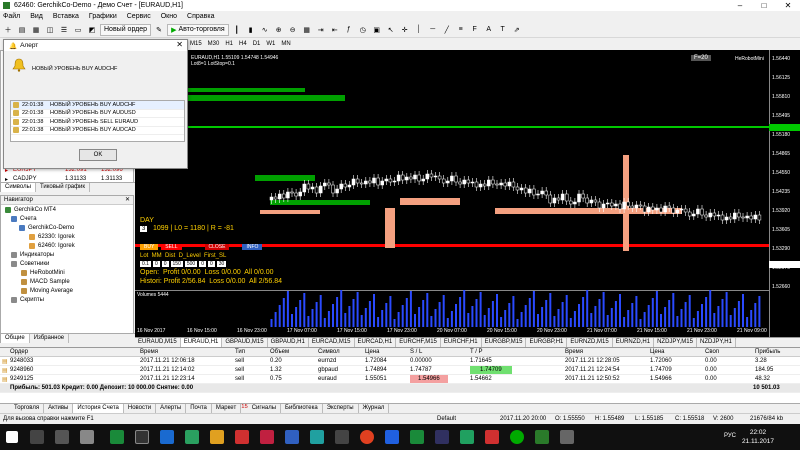 This screenshot has height=450, width=800. Describe the element at coordinates (198, 29) in the screenshot. I see `auto-trading-button: ▶ Авто-торговля` at that location.